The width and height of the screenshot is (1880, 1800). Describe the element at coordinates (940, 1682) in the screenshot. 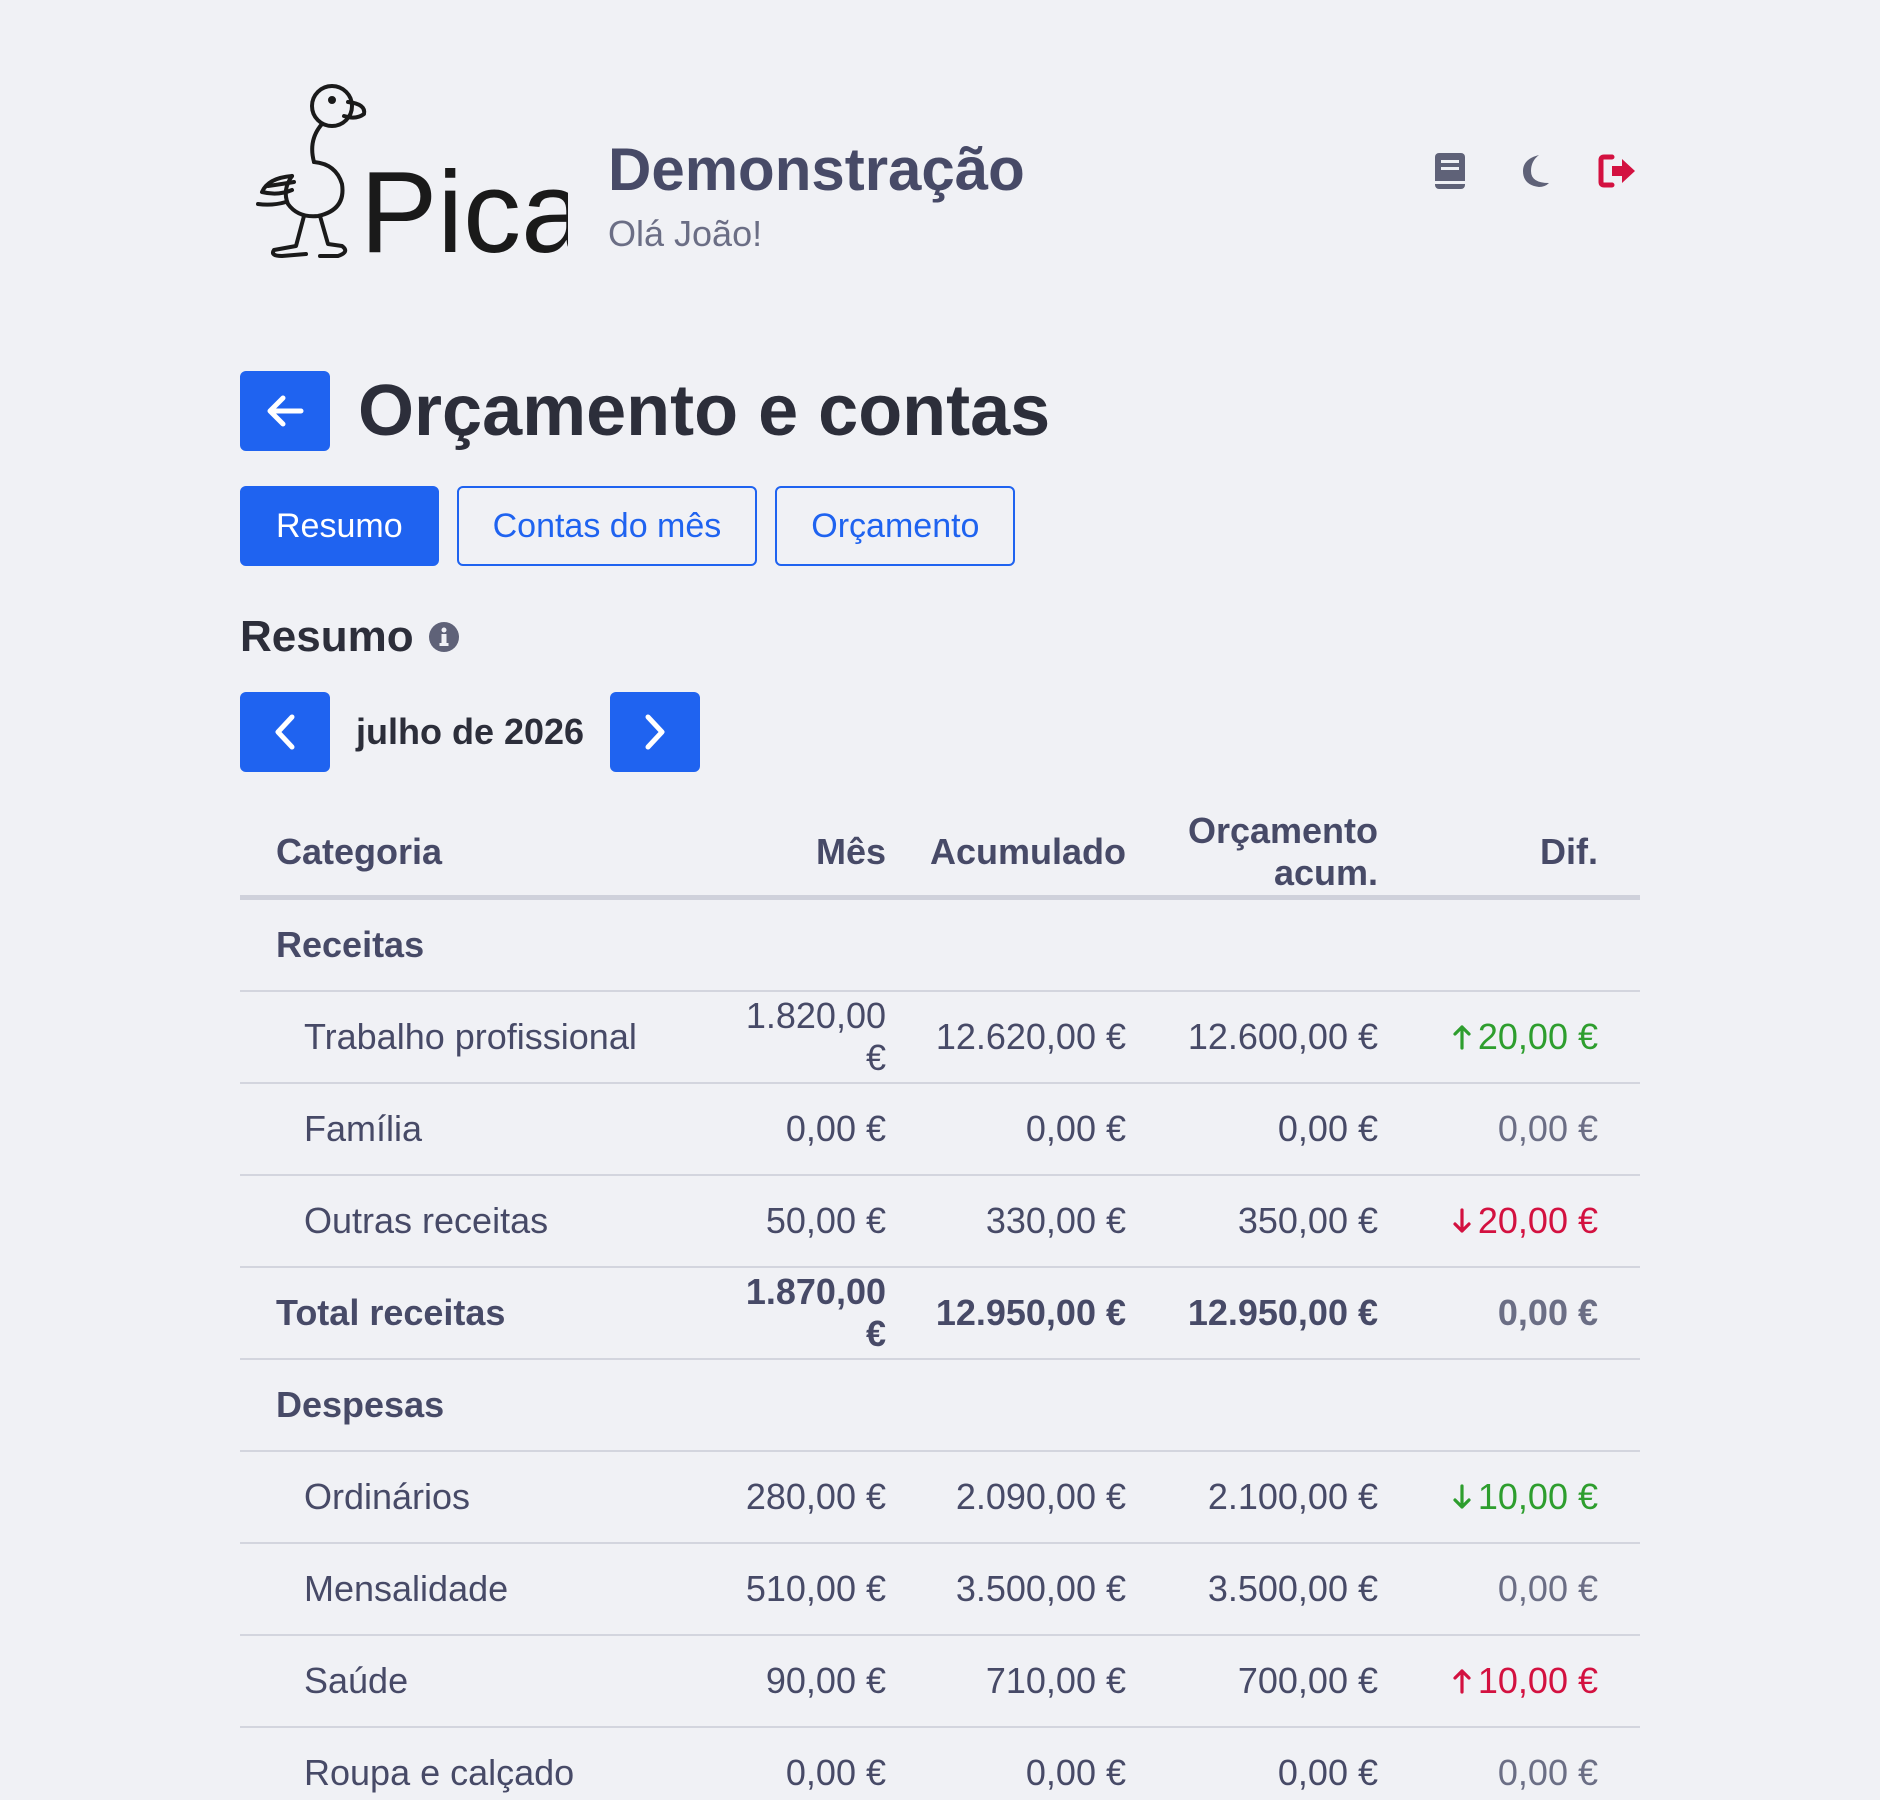

I see `table-row: Saúde 90,00 € 710,00 € 700,00 € 10,00 €` at that location.